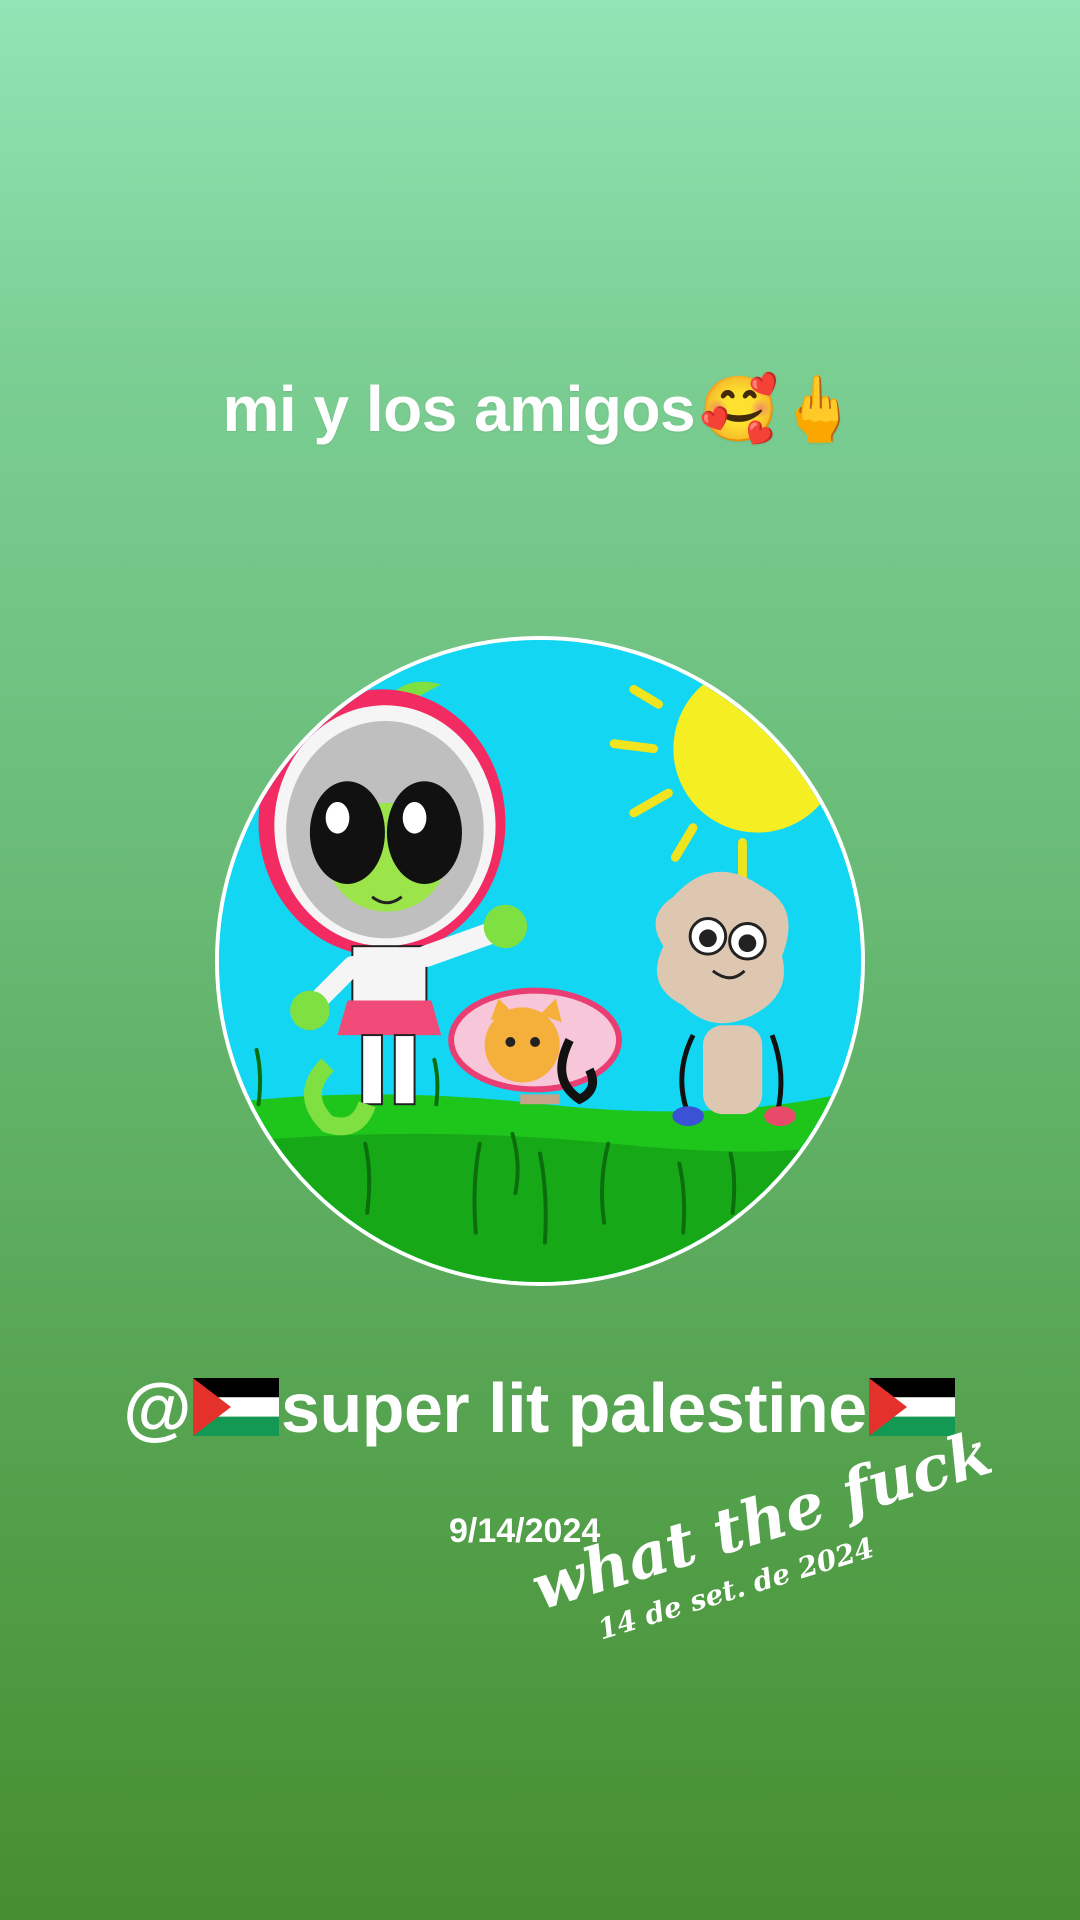 The height and width of the screenshot is (1920, 1080). Describe the element at coordinates (236, 1407) in the screenshot. I see `palestine-flag-icon` at that location.